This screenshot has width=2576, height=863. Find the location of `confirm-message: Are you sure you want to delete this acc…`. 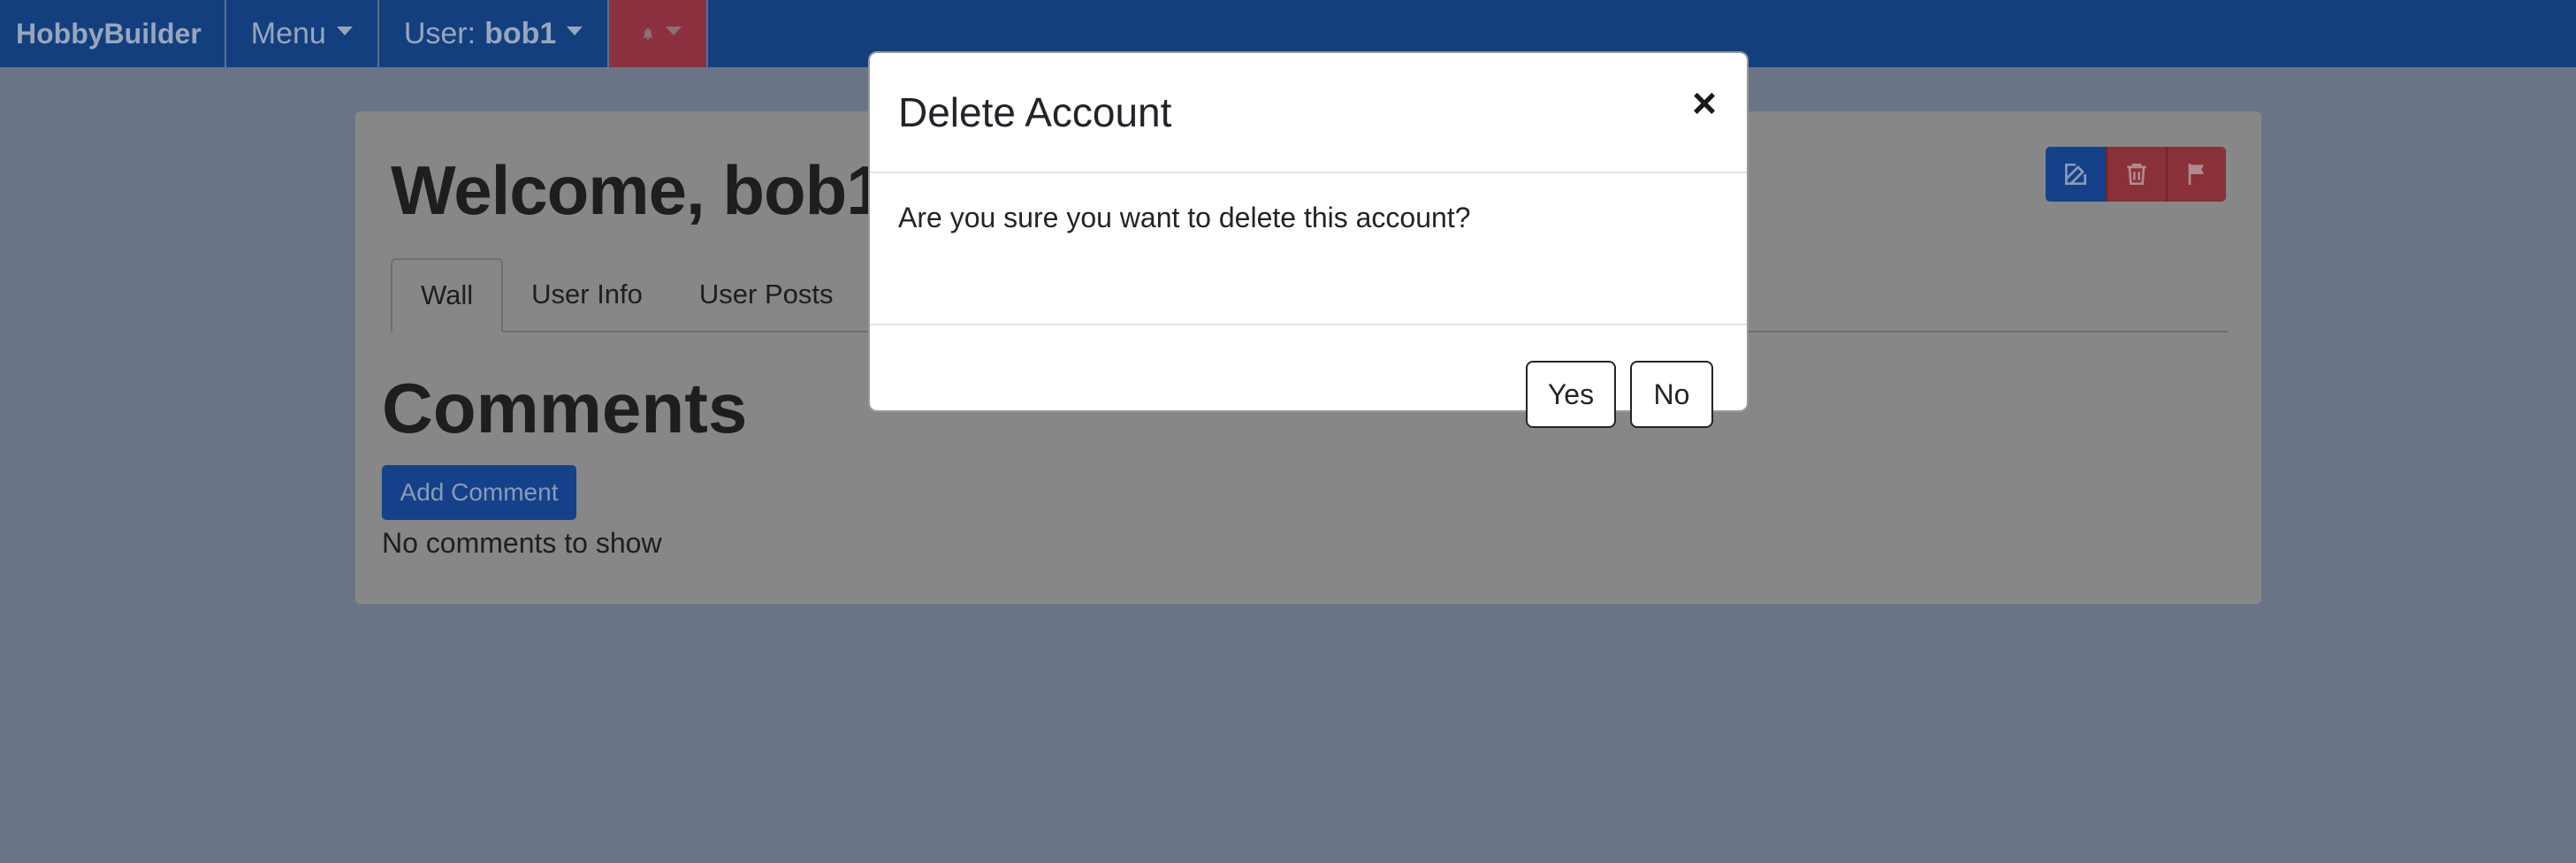

confirm-message: Are you sure you want to delete this acc… is located at coordinates (1184, 217).